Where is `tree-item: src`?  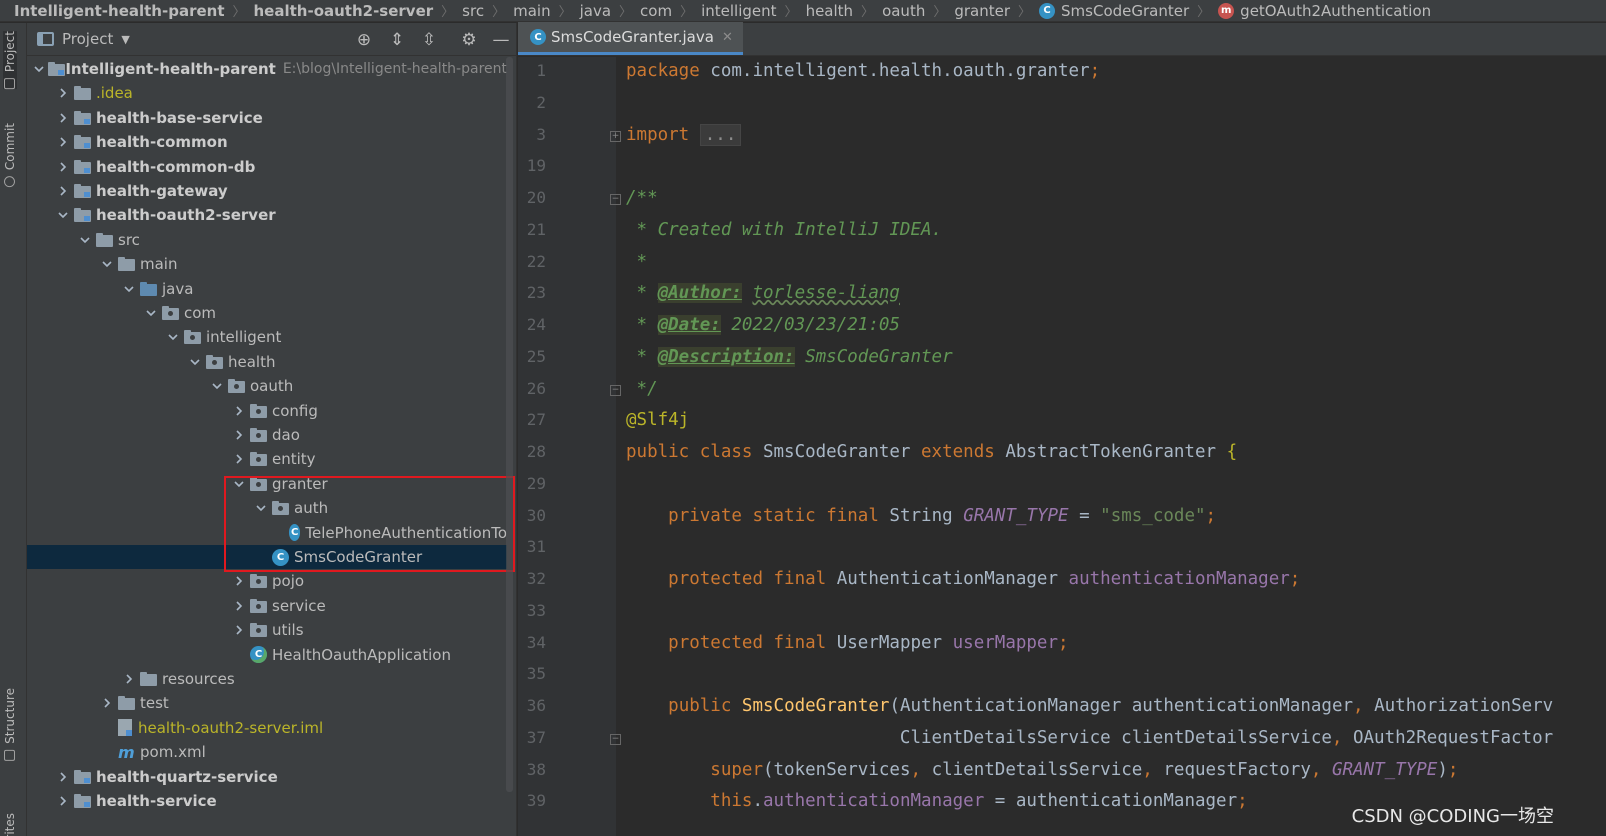 tree-item: src is located at coordinates (267, 240).